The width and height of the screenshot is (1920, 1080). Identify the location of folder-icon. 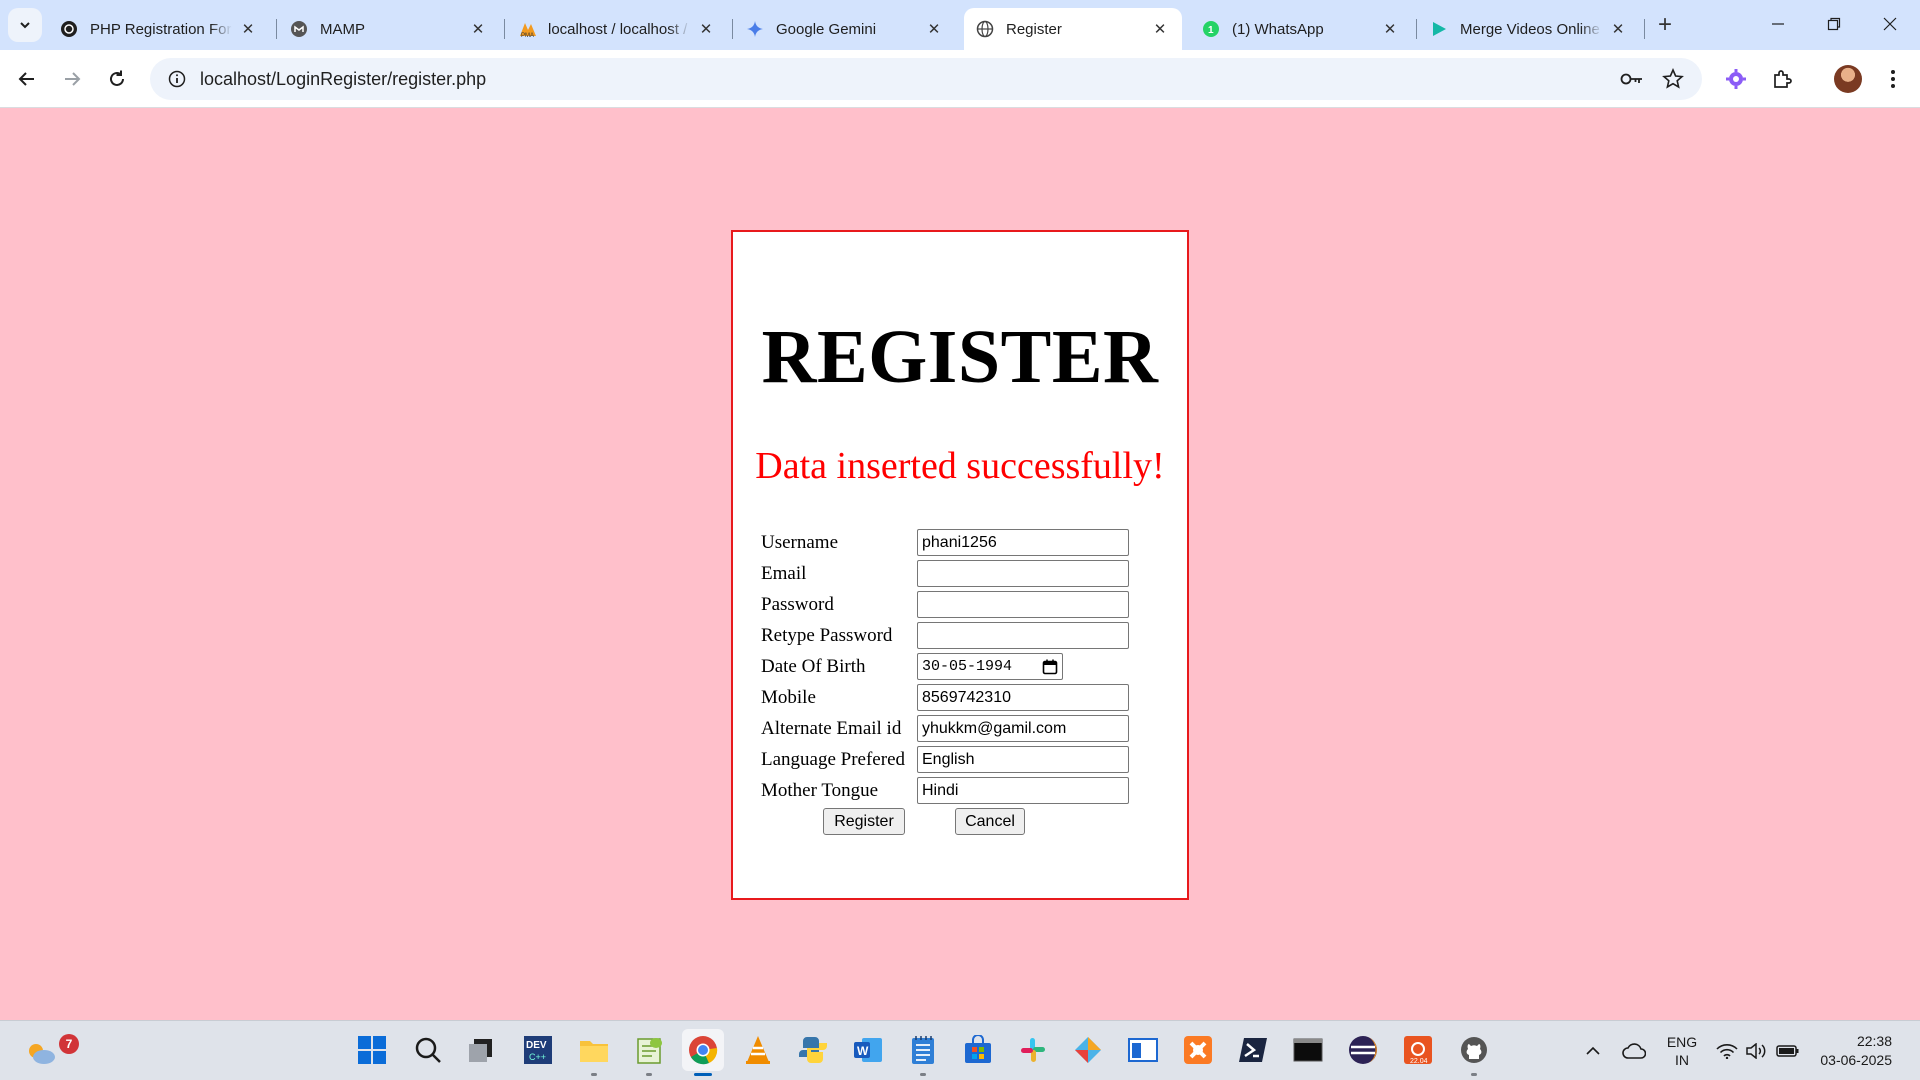
(594, 1051).